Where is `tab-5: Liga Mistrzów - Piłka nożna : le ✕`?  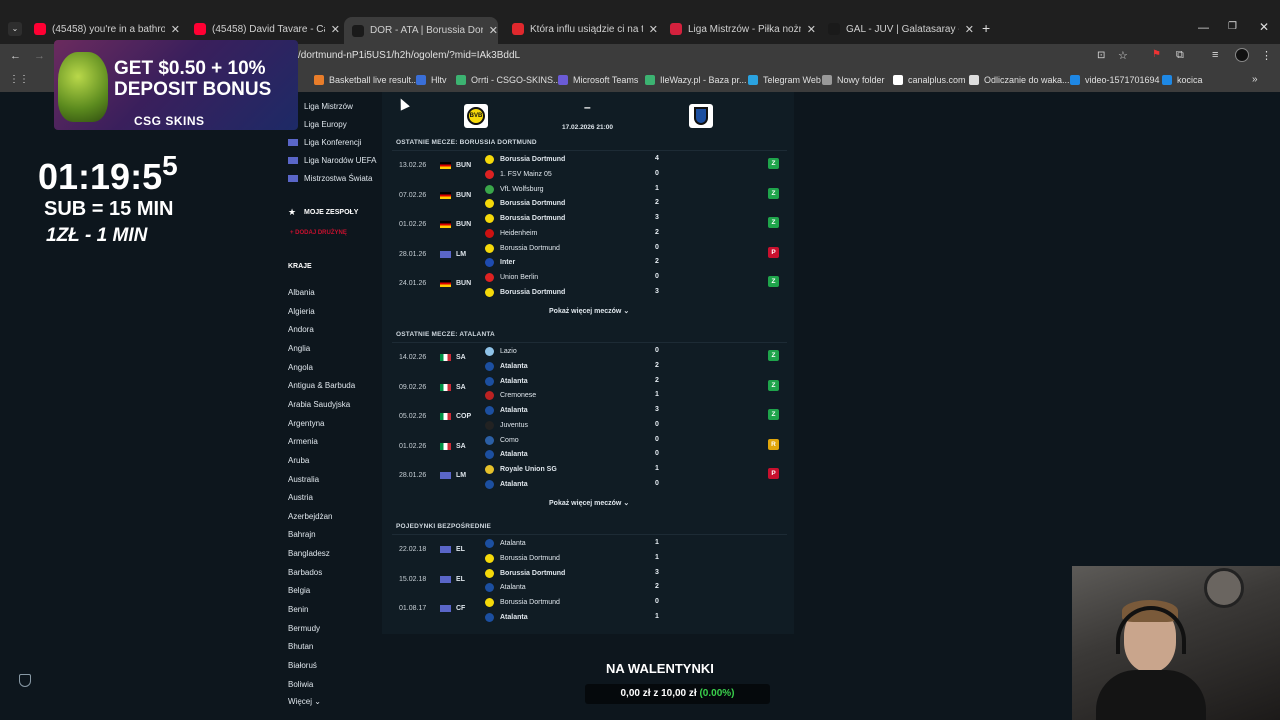 tab-5: Liga Mistrzów - Piłka nożna : le ✕ is located at coordinates (739, 29).